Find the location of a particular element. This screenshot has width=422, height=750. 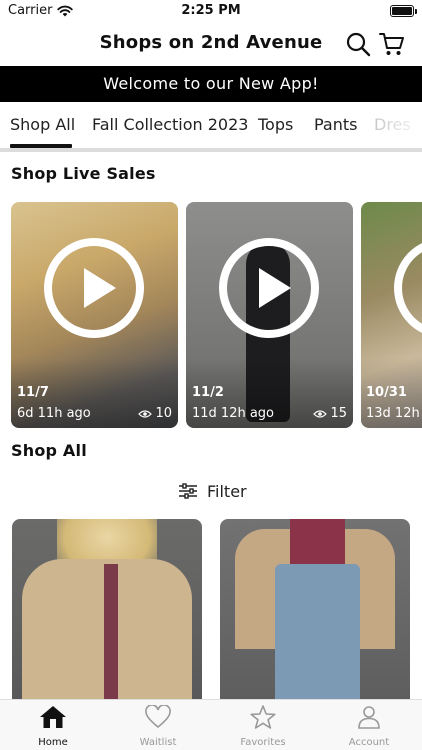

welcome-banner: Welcome to our New App! is located at coordinates (211, 84).